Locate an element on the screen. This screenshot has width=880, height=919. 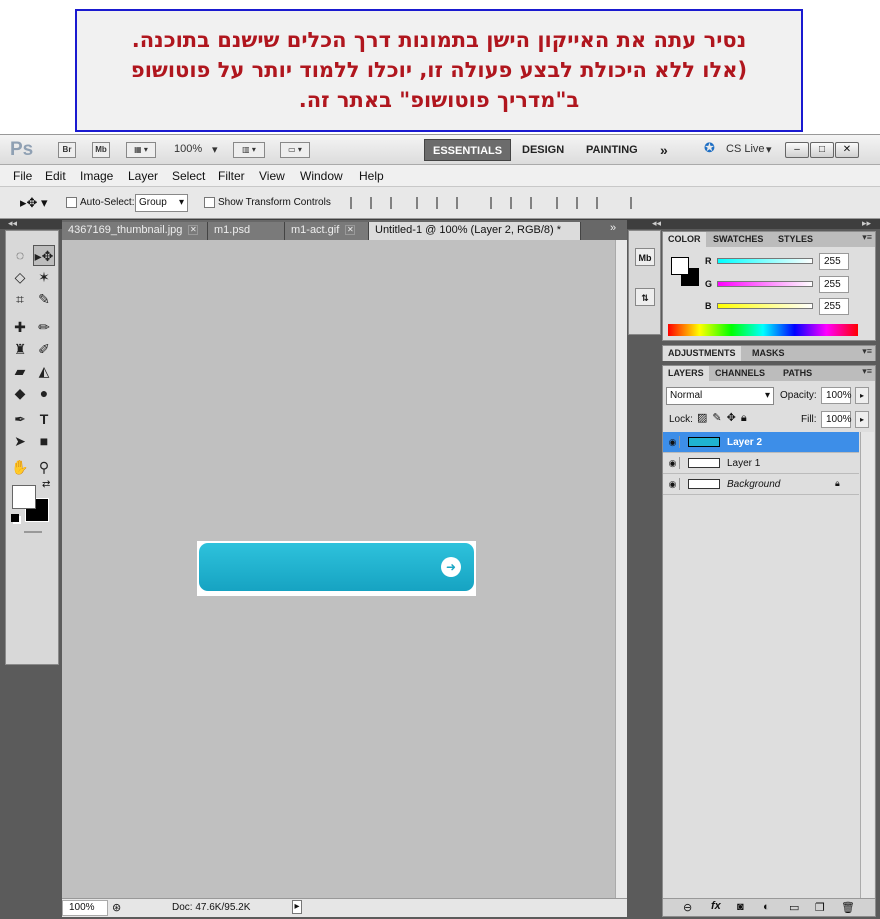
zoom-tool-icon: ⚲ is located at coordinates (44, 467).